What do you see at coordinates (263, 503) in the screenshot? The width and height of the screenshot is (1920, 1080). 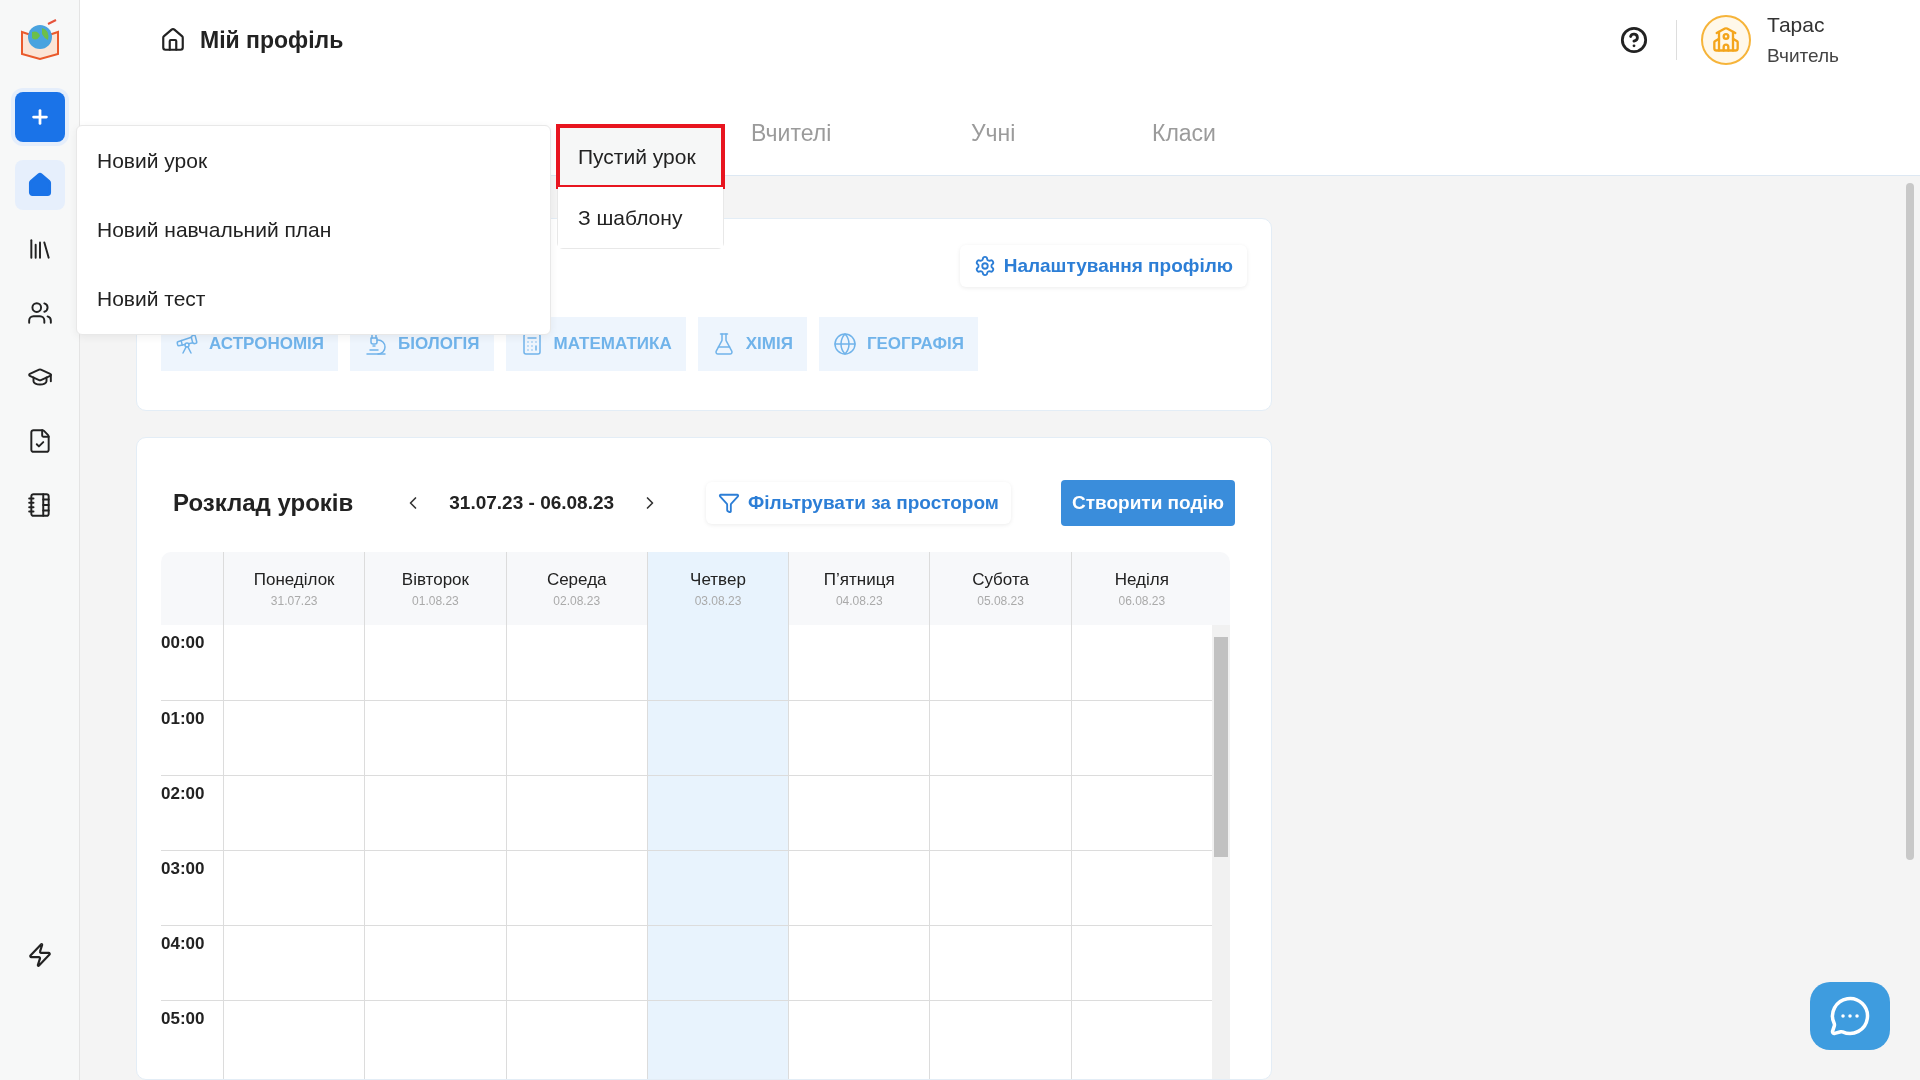 I see `schedule-title: Розклад уроків` at bounding box center [263, 503].